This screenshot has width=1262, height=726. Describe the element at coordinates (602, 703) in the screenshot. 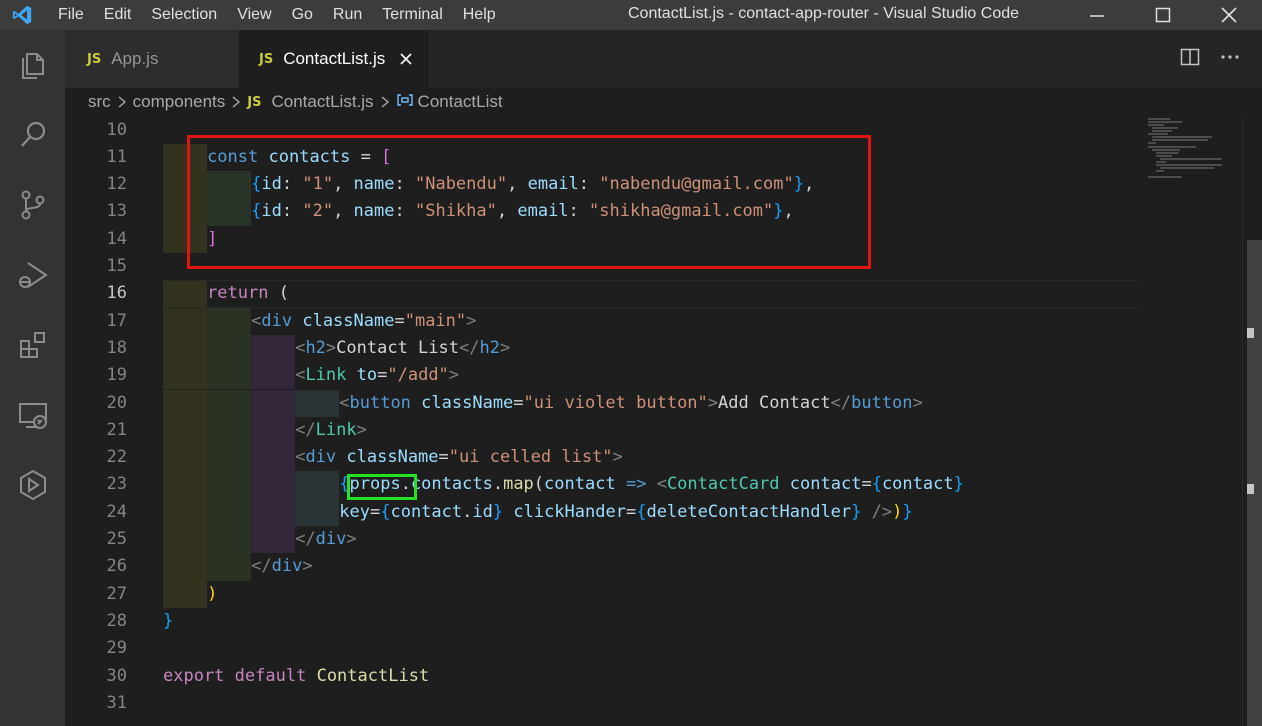

I see `code-line: 31` at that location.